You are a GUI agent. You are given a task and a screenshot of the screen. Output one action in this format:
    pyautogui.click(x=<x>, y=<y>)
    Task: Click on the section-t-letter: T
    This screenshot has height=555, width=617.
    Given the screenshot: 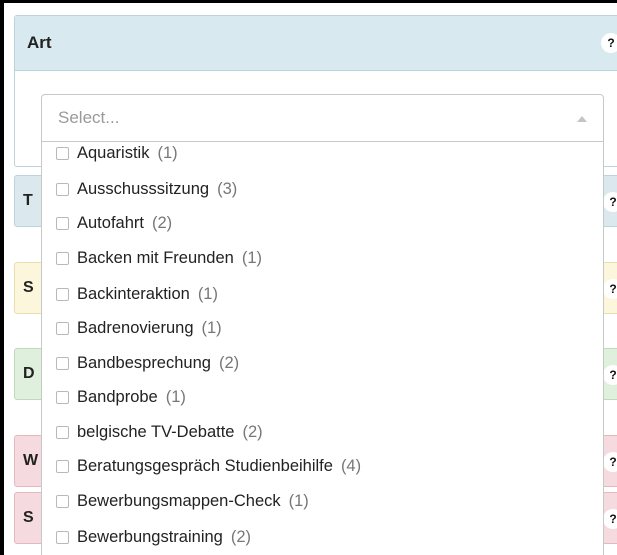 What is the action you would take?
    pyautogui.click(x=28, y=200)
    